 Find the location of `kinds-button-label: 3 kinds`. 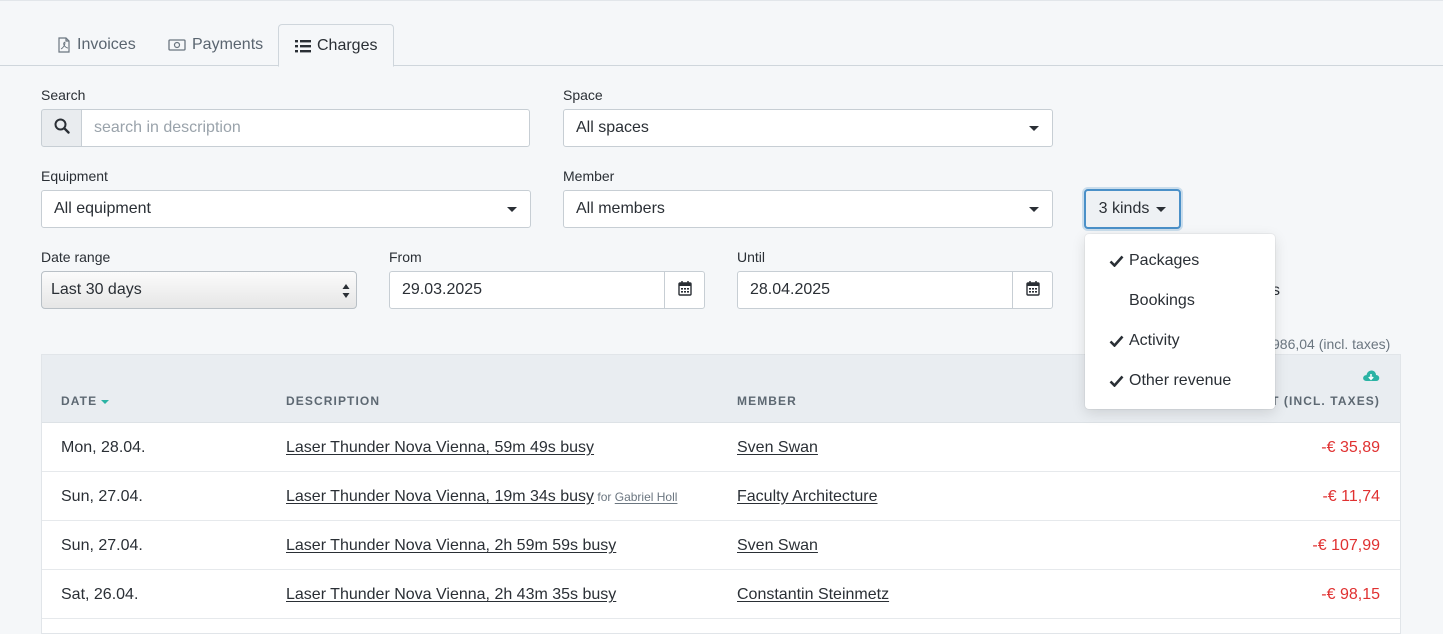

kinds-button-label: 3 kinds is located at coordinates (1124, 208).